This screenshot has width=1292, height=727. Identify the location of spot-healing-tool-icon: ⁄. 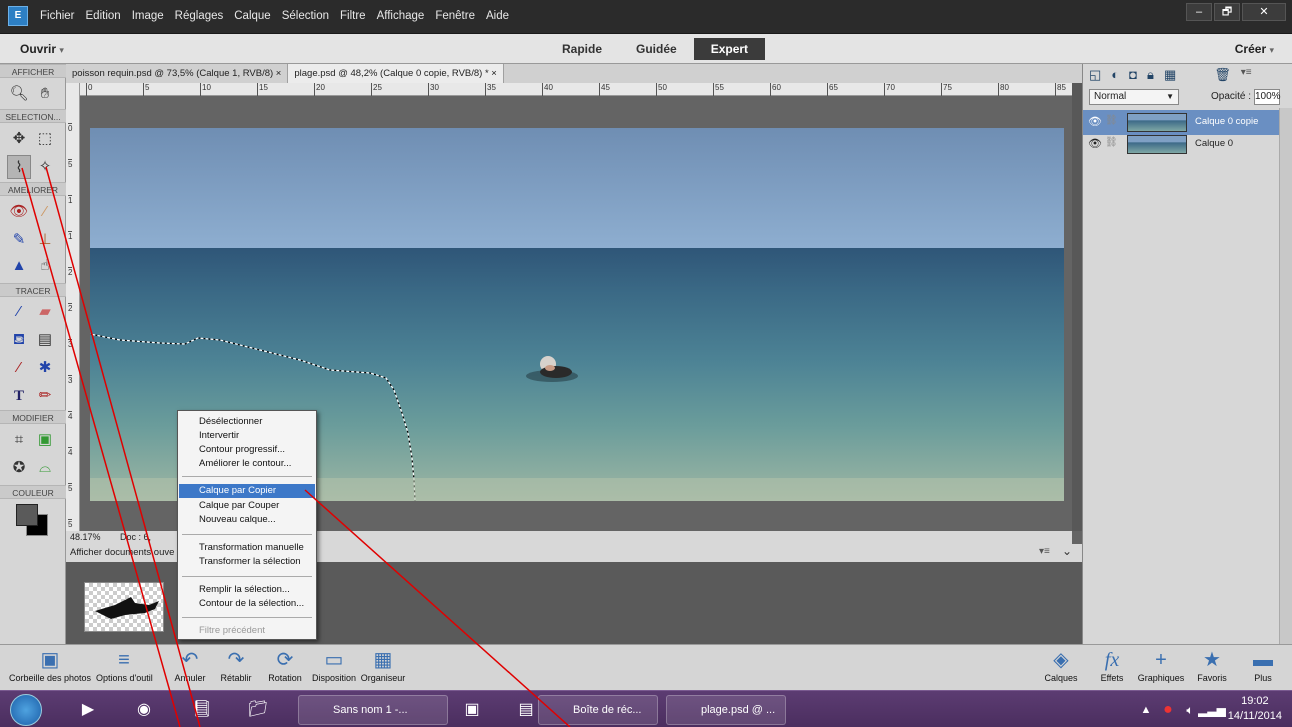
(45, 212).